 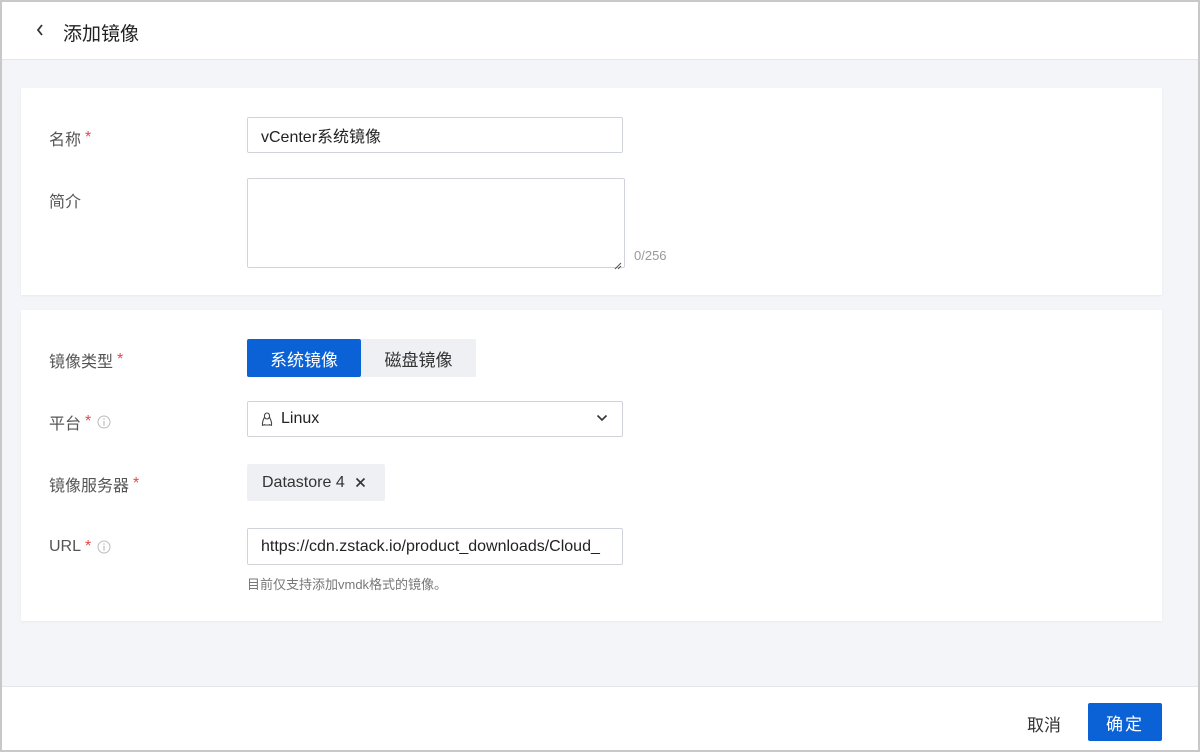 What do you see at coordinates (347, 584) in the screenshot?
I see `url-hint: 目前仅支持添加vmdk格式的镜像。` at bounding box center [347, 584].